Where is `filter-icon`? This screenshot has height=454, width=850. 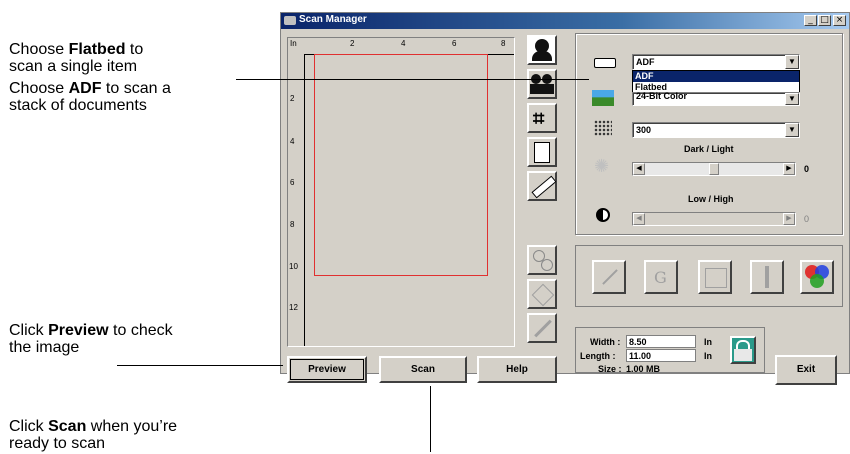
filter-icon is located at coordinates (716, 278).